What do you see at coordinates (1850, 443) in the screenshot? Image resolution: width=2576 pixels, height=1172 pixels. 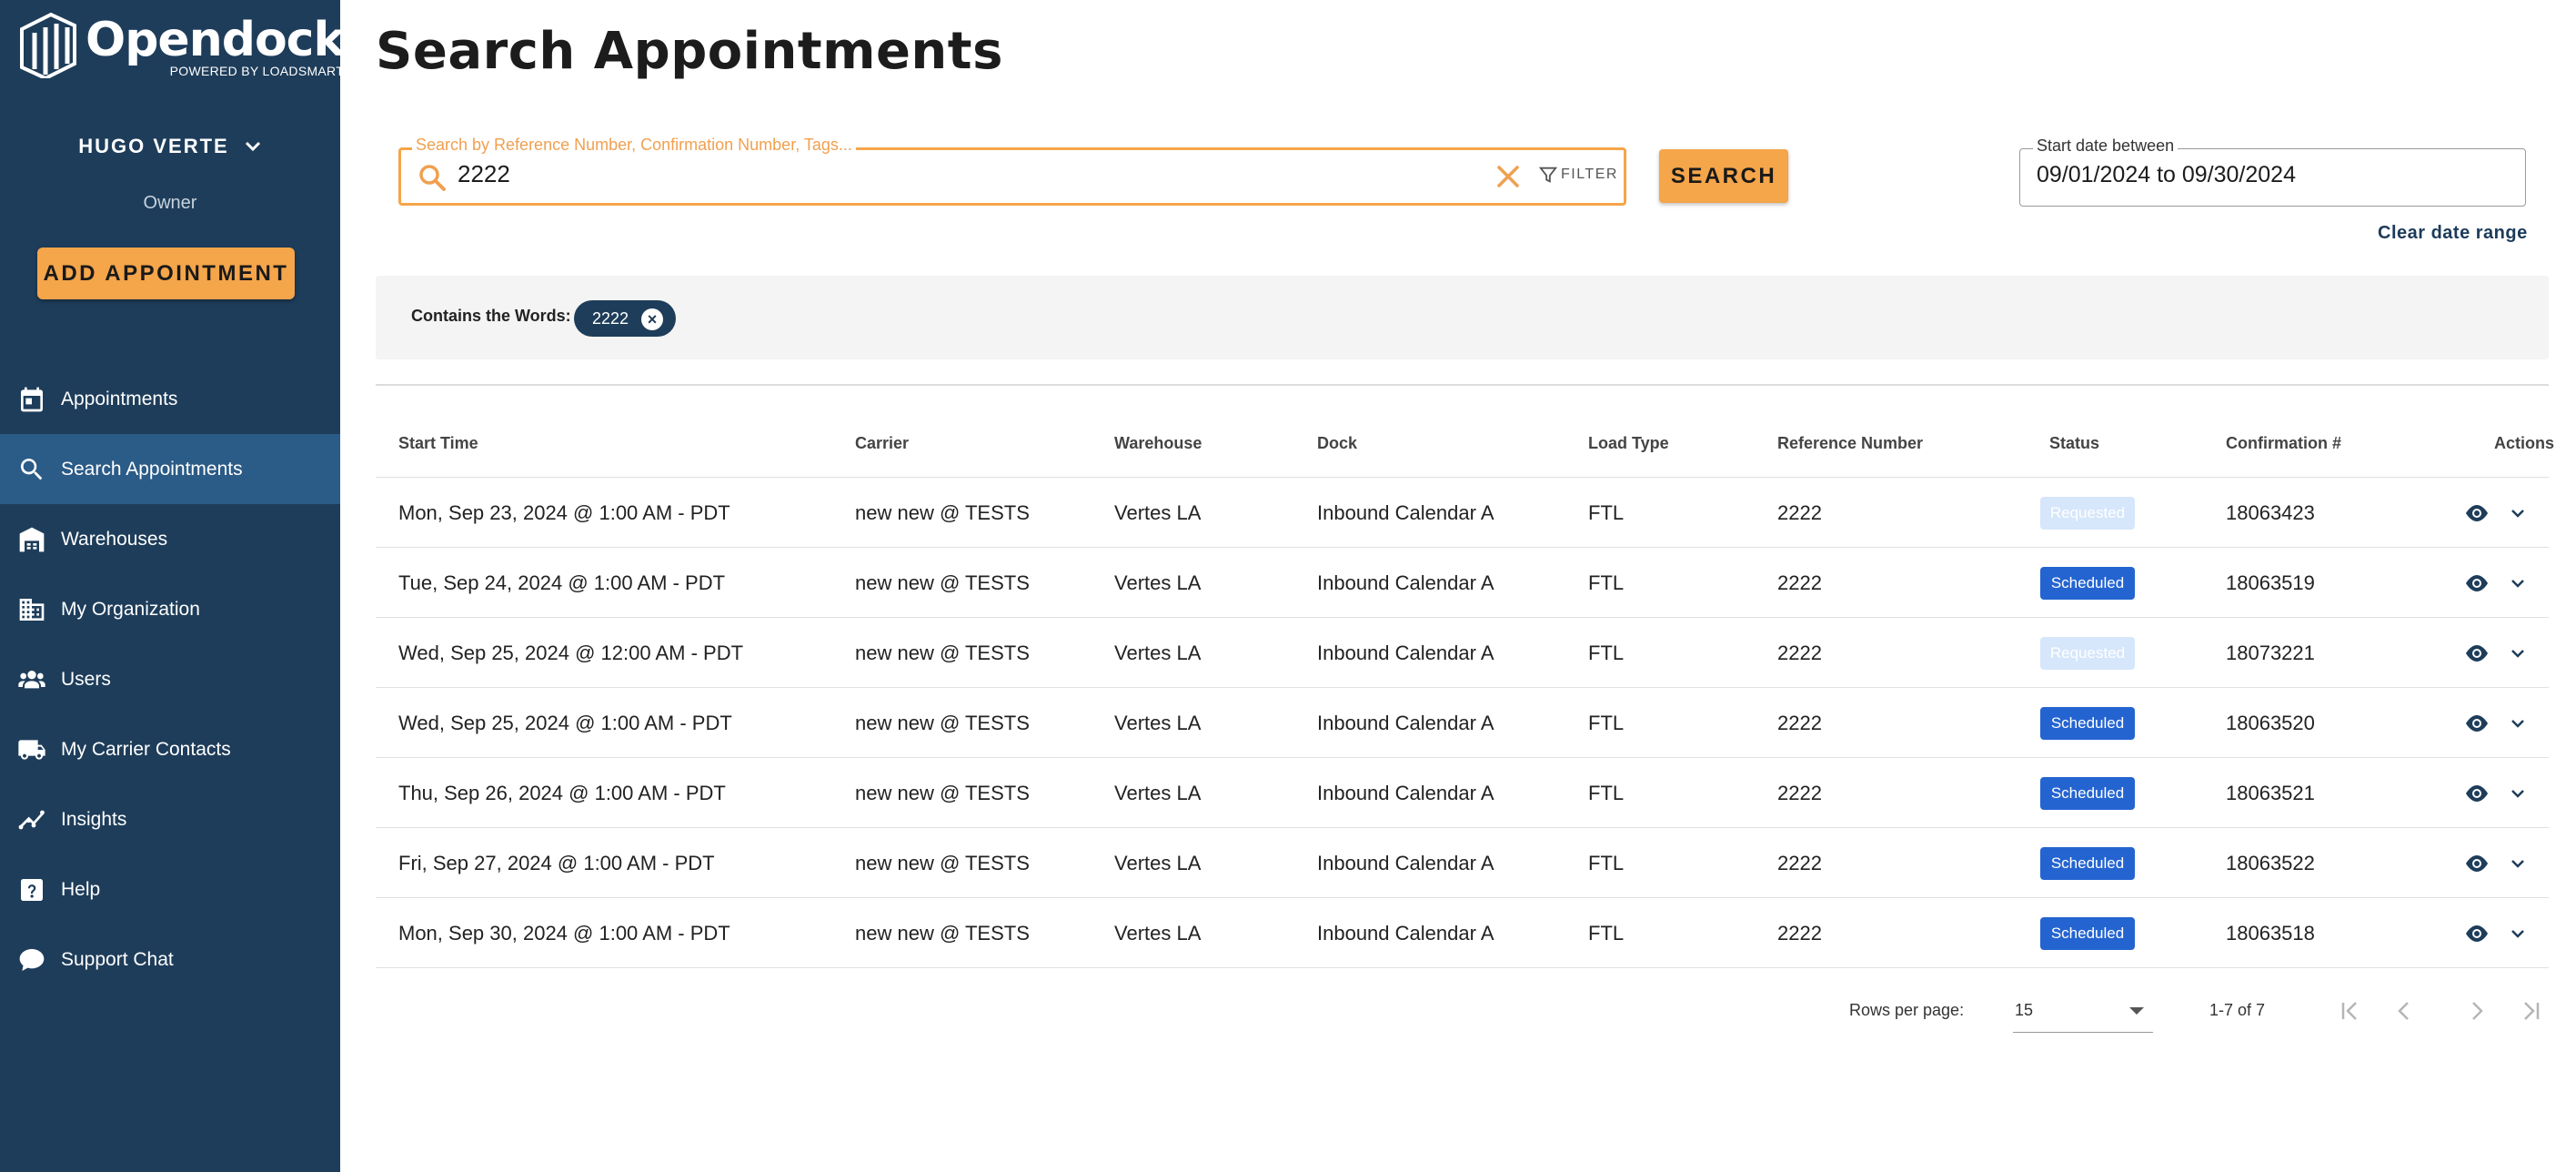 I see `column-header-reference-number: Reference Number` at bounding box center [1850, 443].